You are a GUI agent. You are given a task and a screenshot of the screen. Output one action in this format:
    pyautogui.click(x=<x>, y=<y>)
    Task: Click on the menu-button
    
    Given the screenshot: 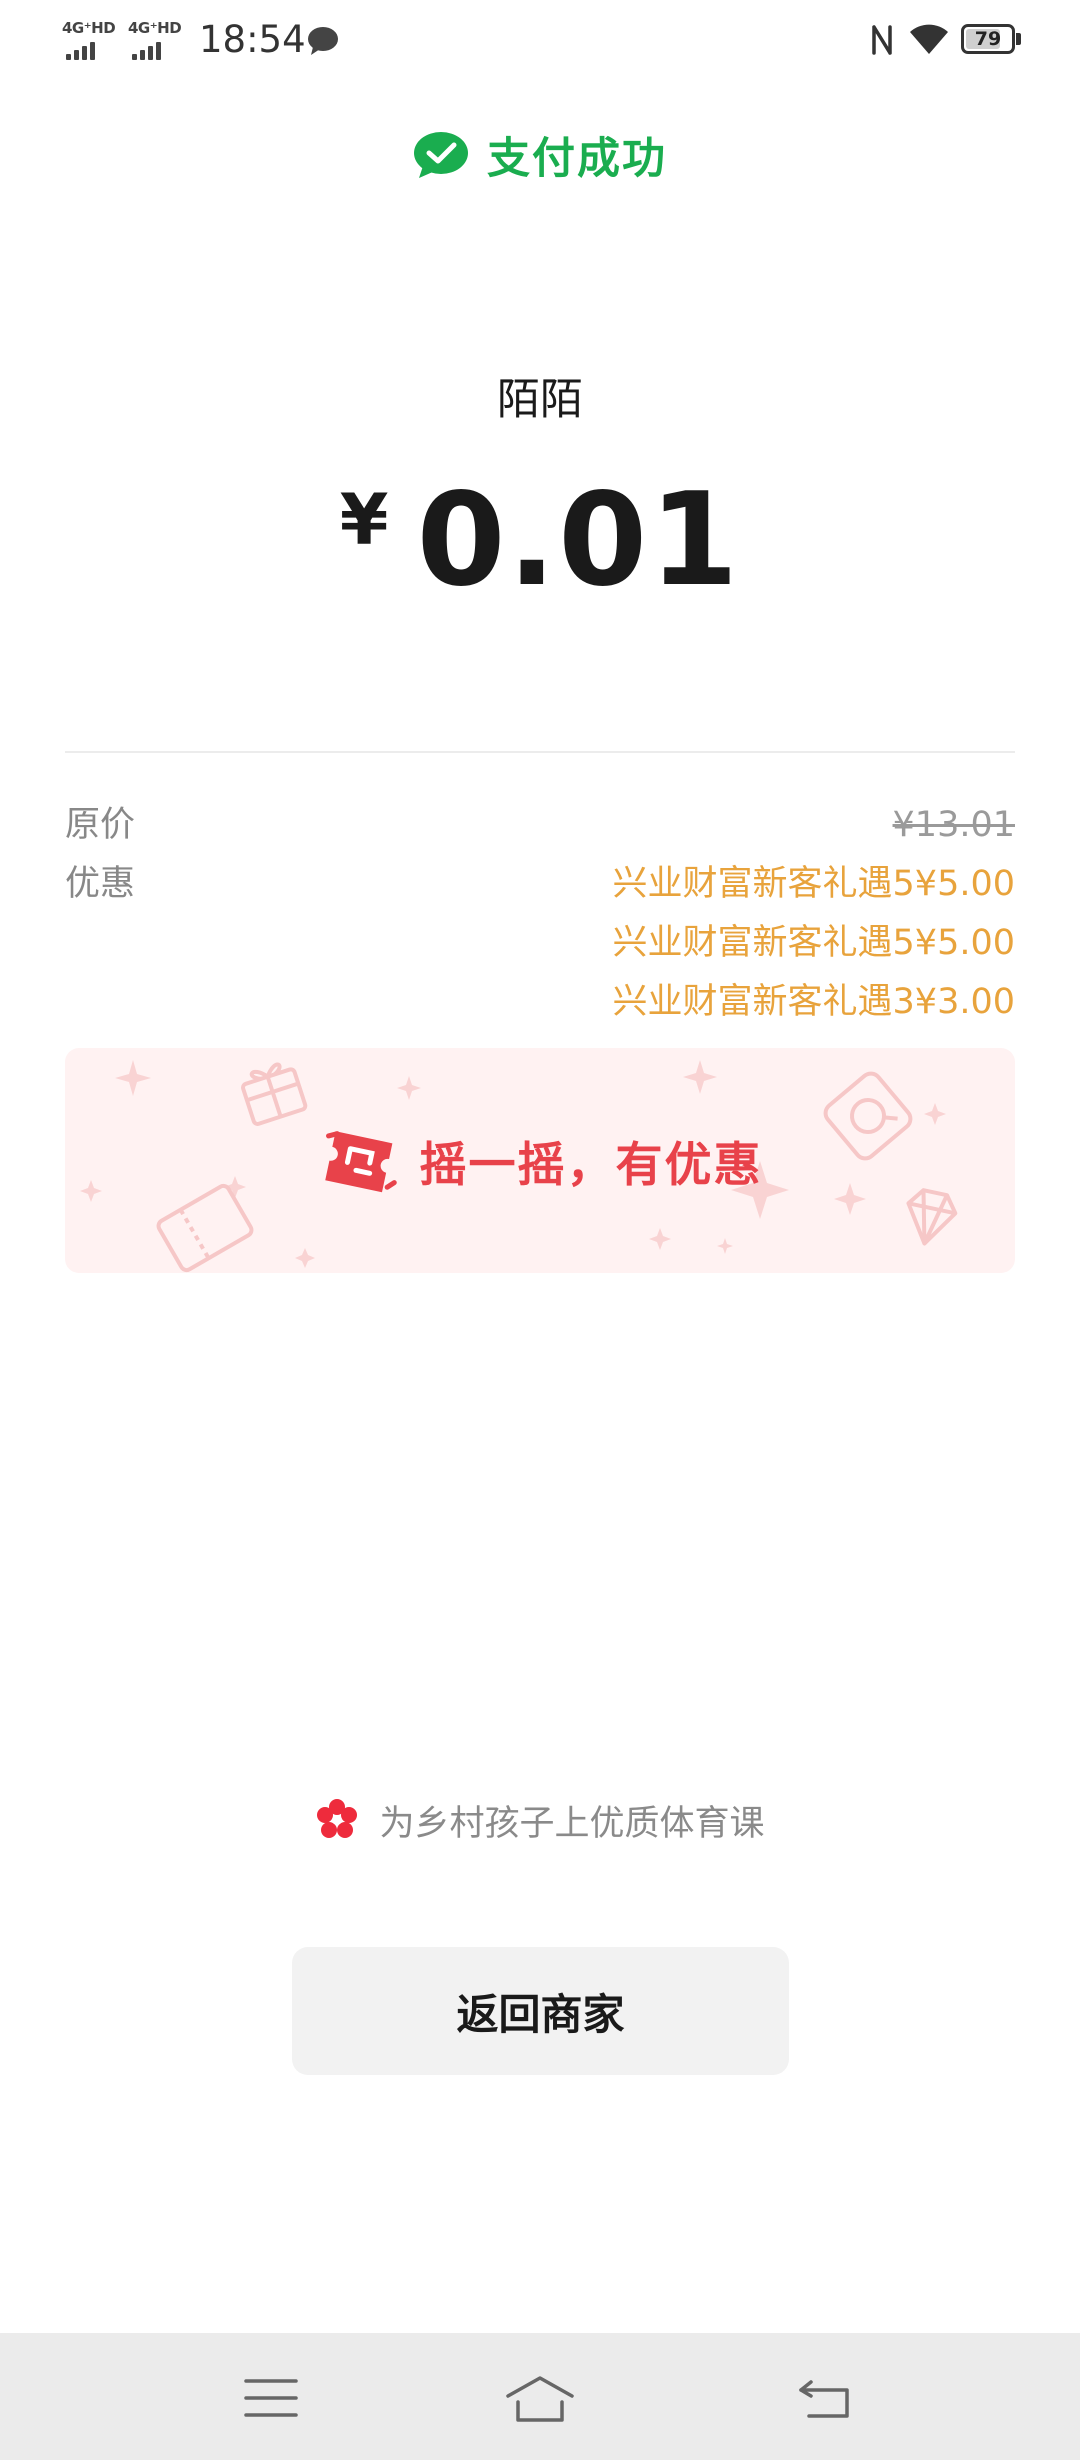 What is the action you would take?
    pyautogui.click(x=271, y=2398)
    